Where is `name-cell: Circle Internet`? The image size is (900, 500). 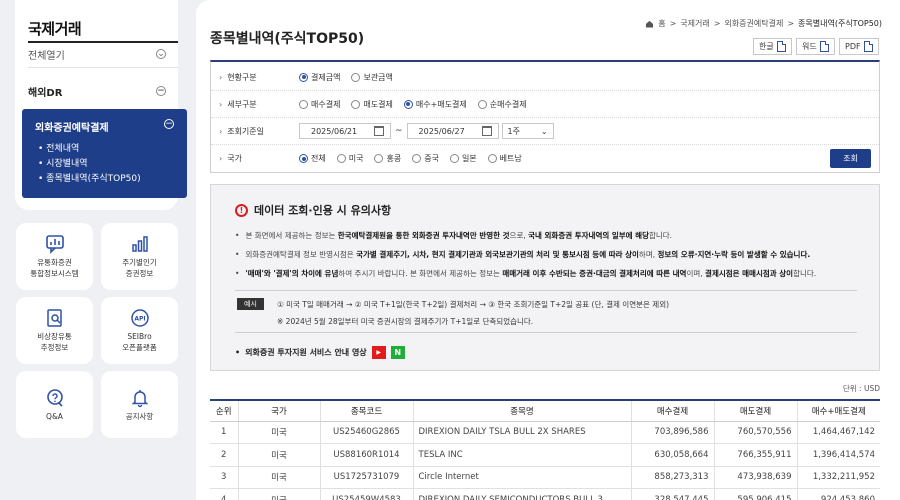
name-cell: Circle Internet is located at coordinates (521, 477).